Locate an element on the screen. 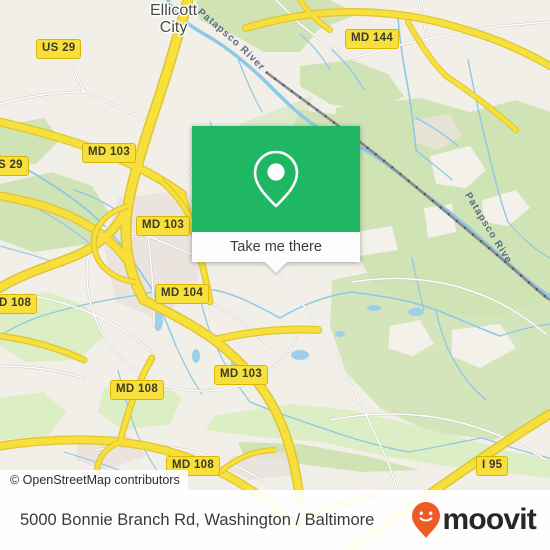 Image resolution: width=550 pixels, height=550 pixels. popup-header is located at coordinates (276, 179).